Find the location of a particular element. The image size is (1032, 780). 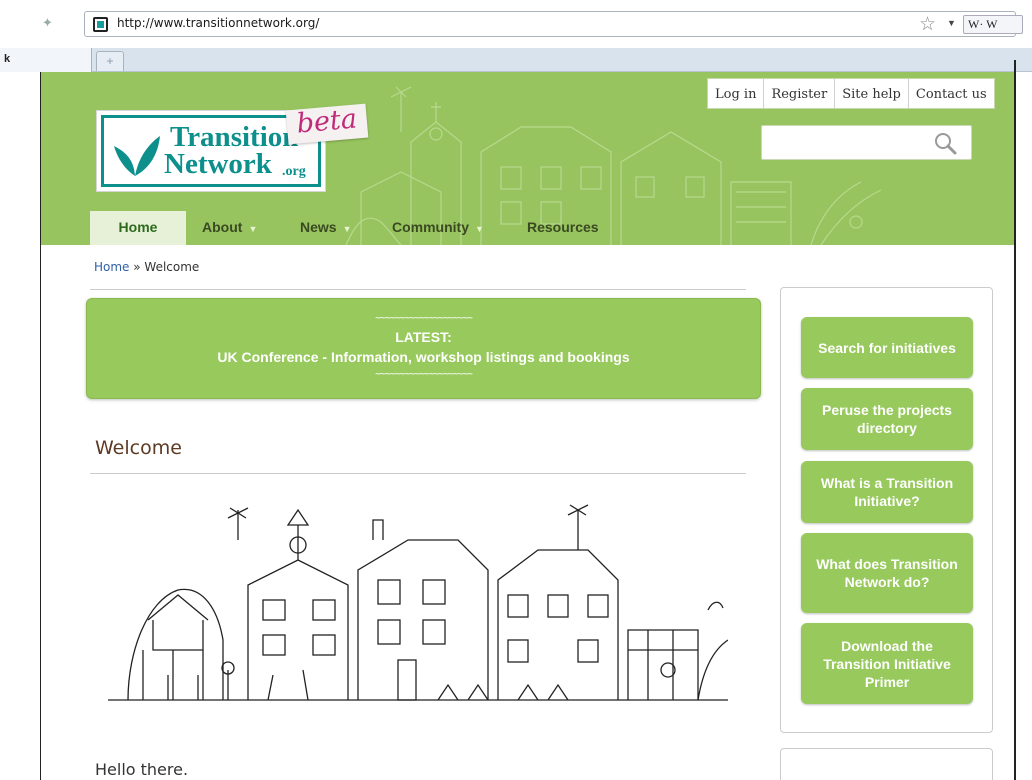

utility-links: Log in Register Site help Contact us is located at coordinates (851, 93).